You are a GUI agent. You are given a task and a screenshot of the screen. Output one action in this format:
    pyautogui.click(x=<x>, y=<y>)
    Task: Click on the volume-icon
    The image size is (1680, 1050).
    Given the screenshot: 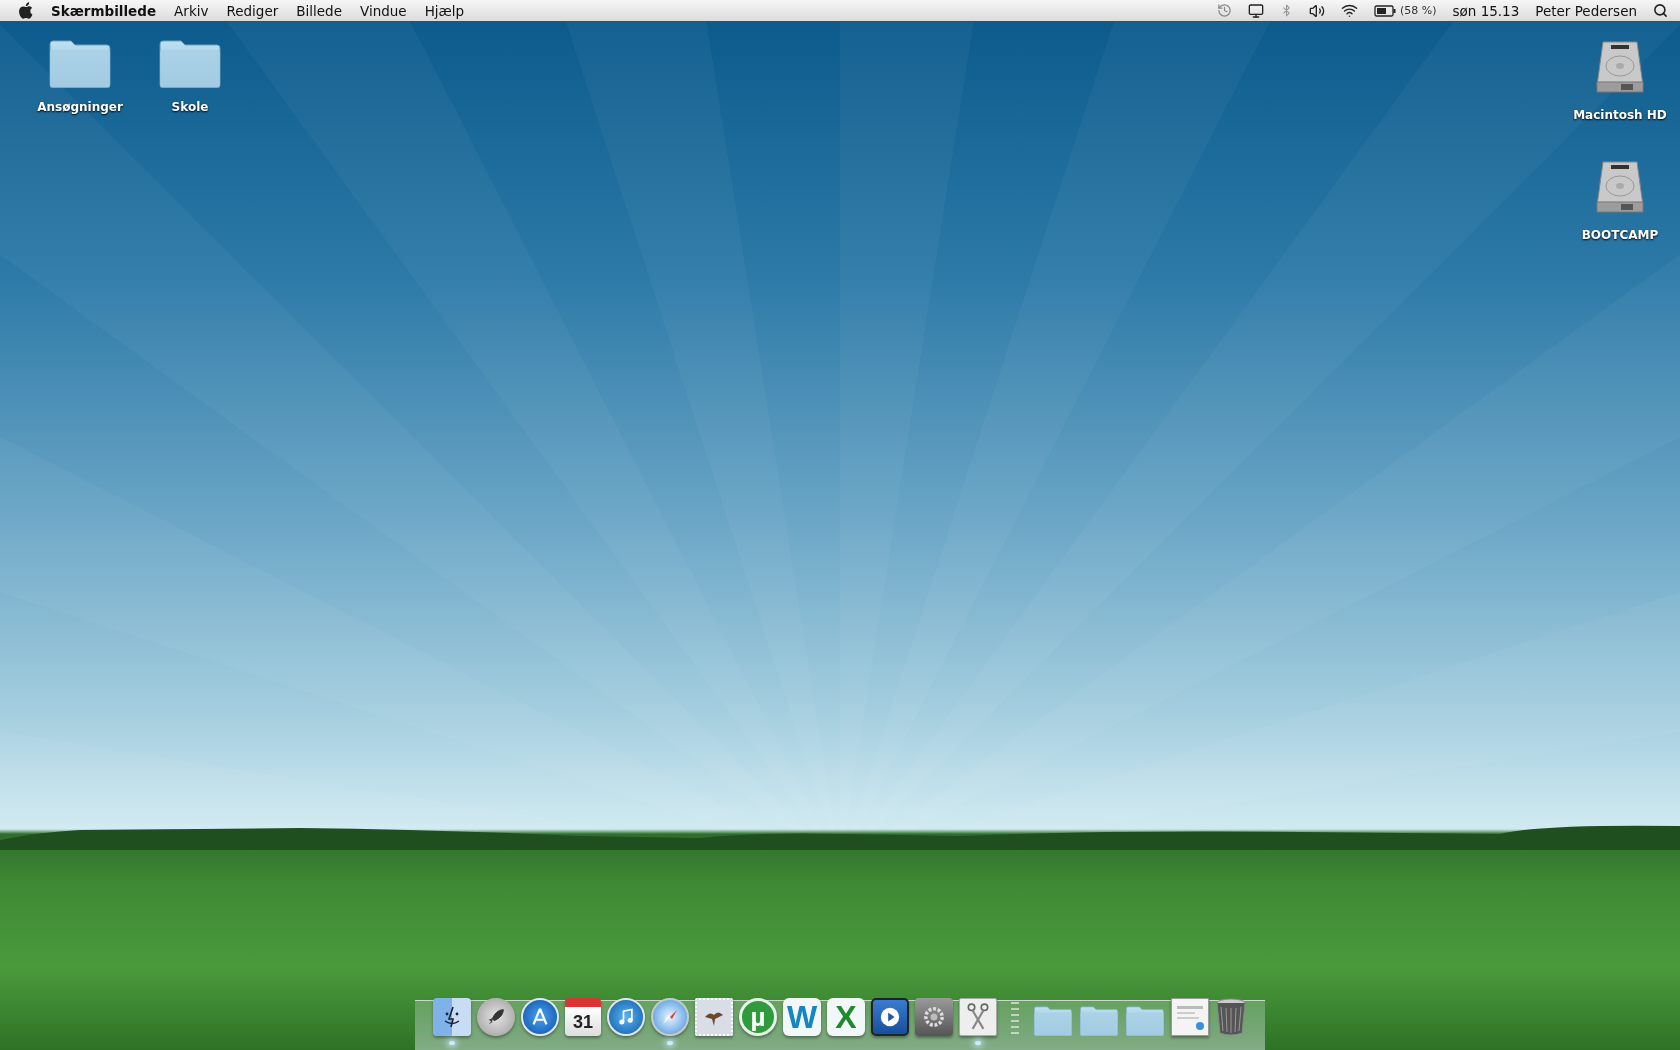 What is the action you would take?
    pyautogui.click(x=1316, y=10)
    